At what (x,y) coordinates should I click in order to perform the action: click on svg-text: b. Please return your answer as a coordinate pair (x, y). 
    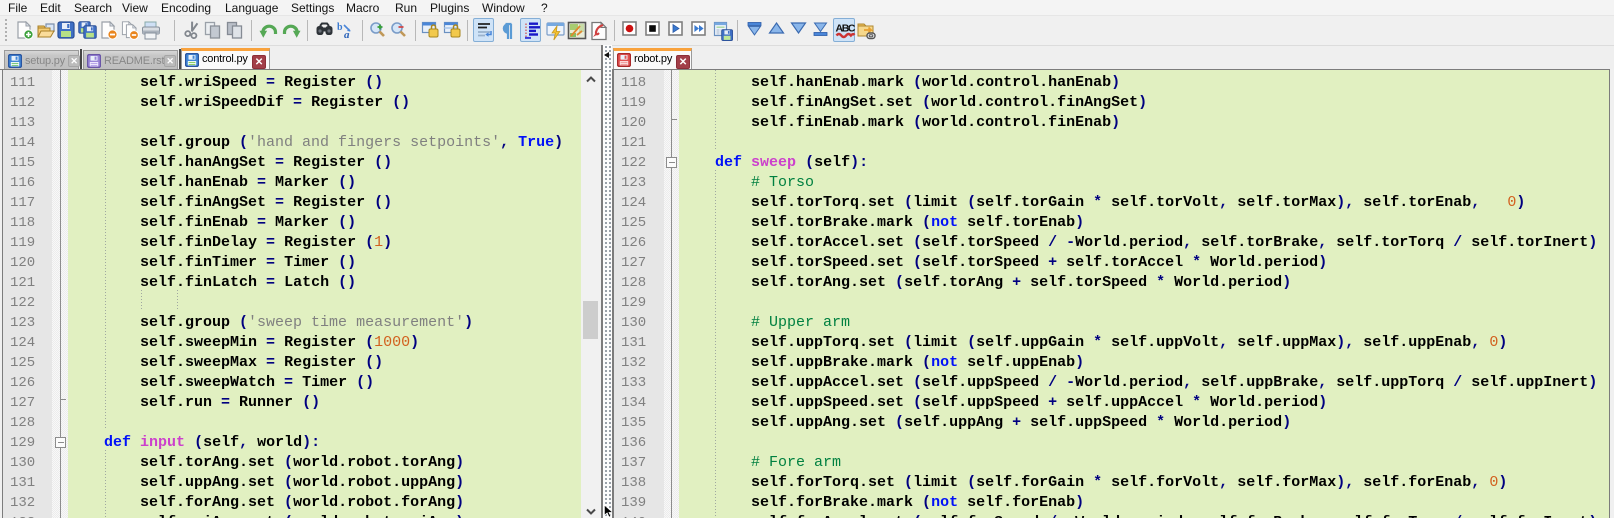
    Looking at the image, I should click on (340, 27).